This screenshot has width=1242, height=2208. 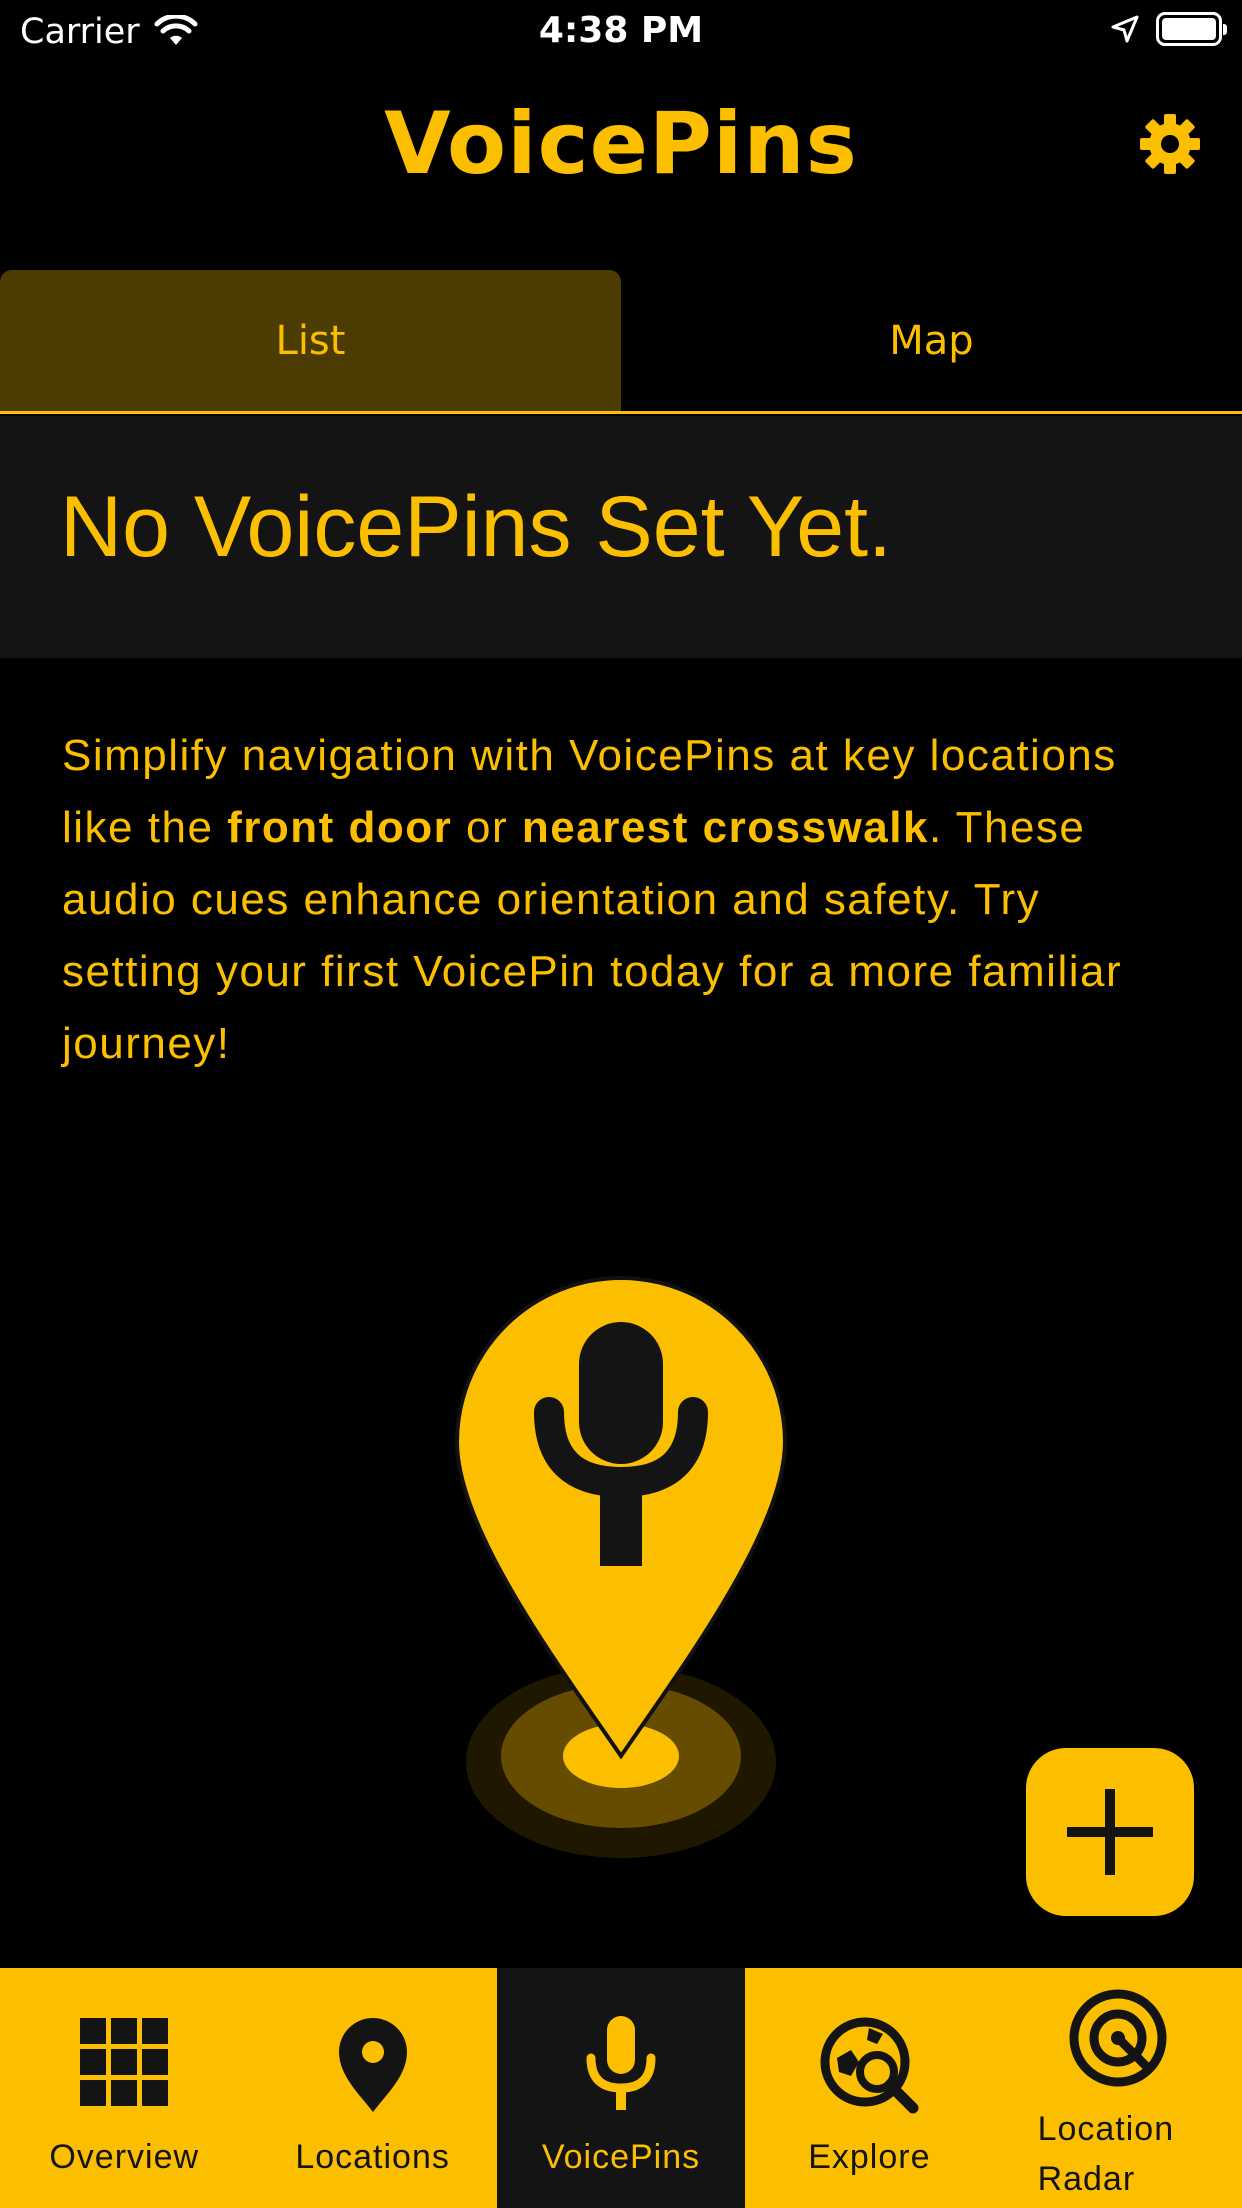 What do you see at coordinates (621, 2157) in the screenshot?
I see `tab-label: VoicePins` at bounding box center [621, 2157].